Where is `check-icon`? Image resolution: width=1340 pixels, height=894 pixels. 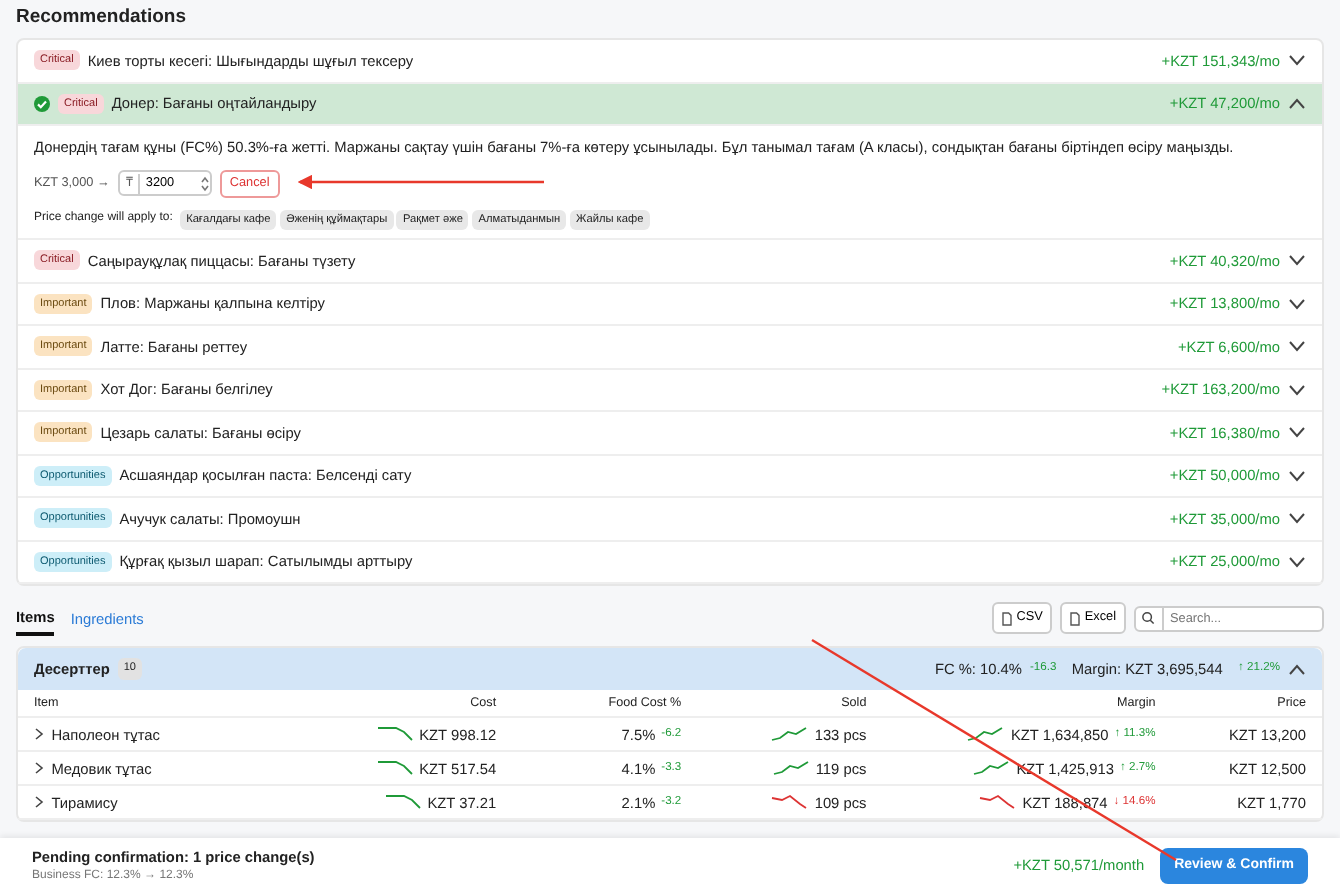 check-icon is located at coordinates (42, 103).